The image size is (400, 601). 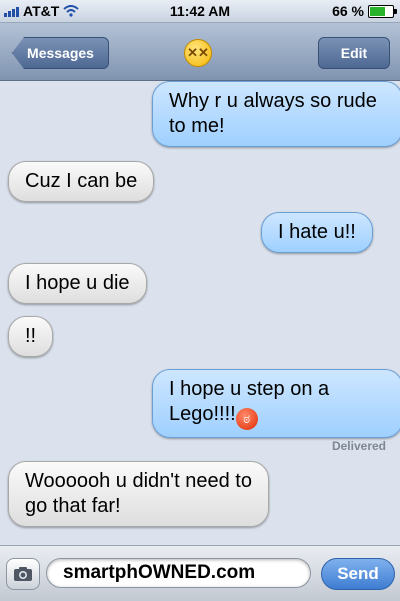 I want to click on message-bubble-incoming: !!, so click(x=31, y=336).